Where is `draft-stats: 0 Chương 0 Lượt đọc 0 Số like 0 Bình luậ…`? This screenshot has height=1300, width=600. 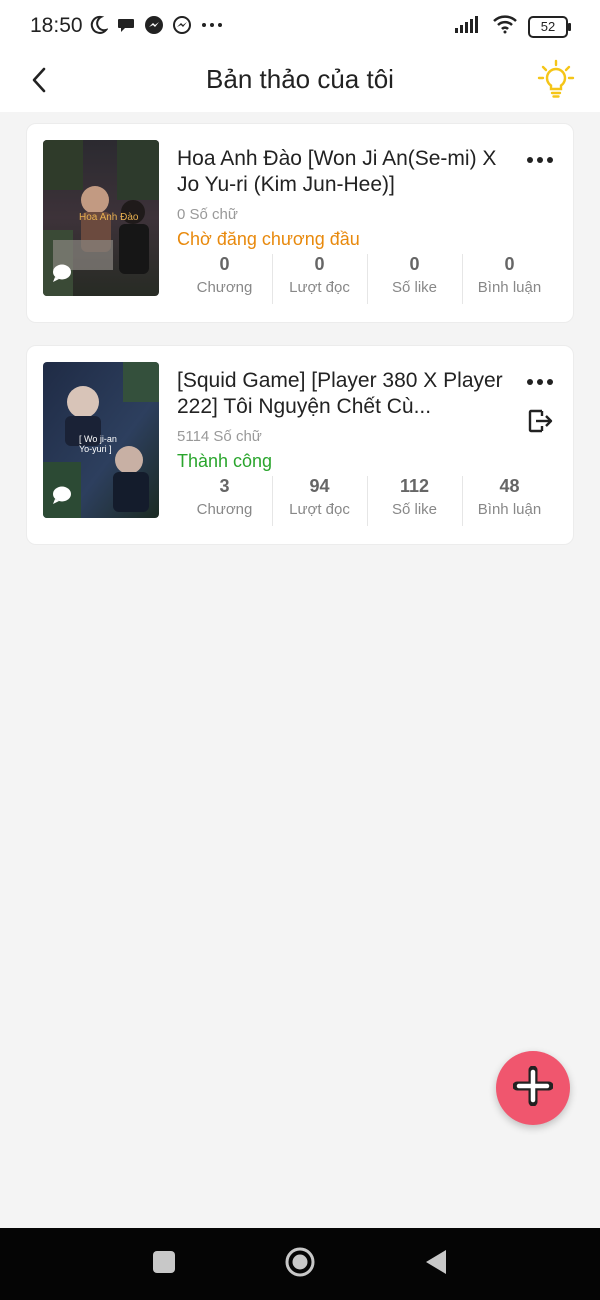
draft-stats: 0 Chương 0 Lượt đọc 0 Số like 0 Bình luậ… is located at coordinates (367, 278).